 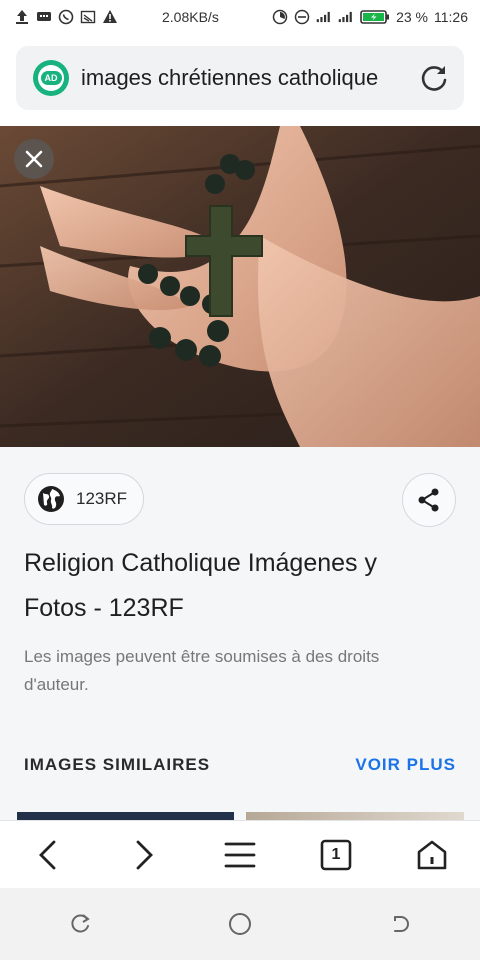 I want to click on signal-icon, so click(x=324, y=17).